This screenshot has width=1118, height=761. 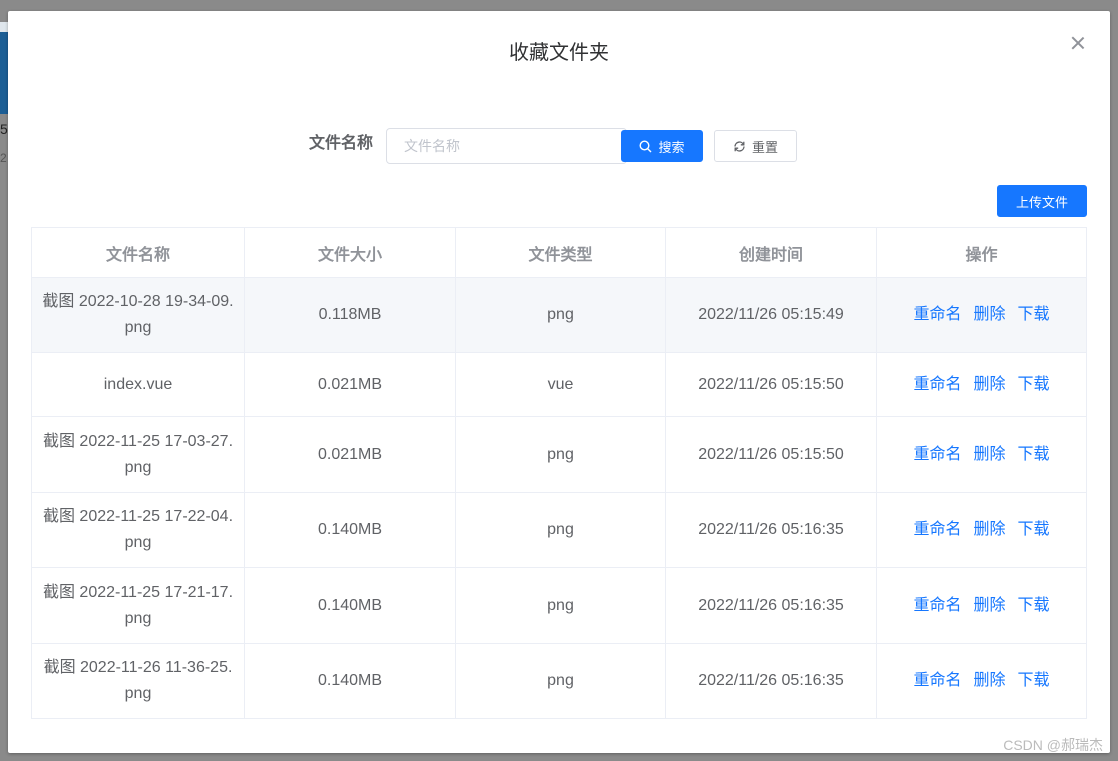 I want to click on search-button: 搜索, so click(x=662, y=146).